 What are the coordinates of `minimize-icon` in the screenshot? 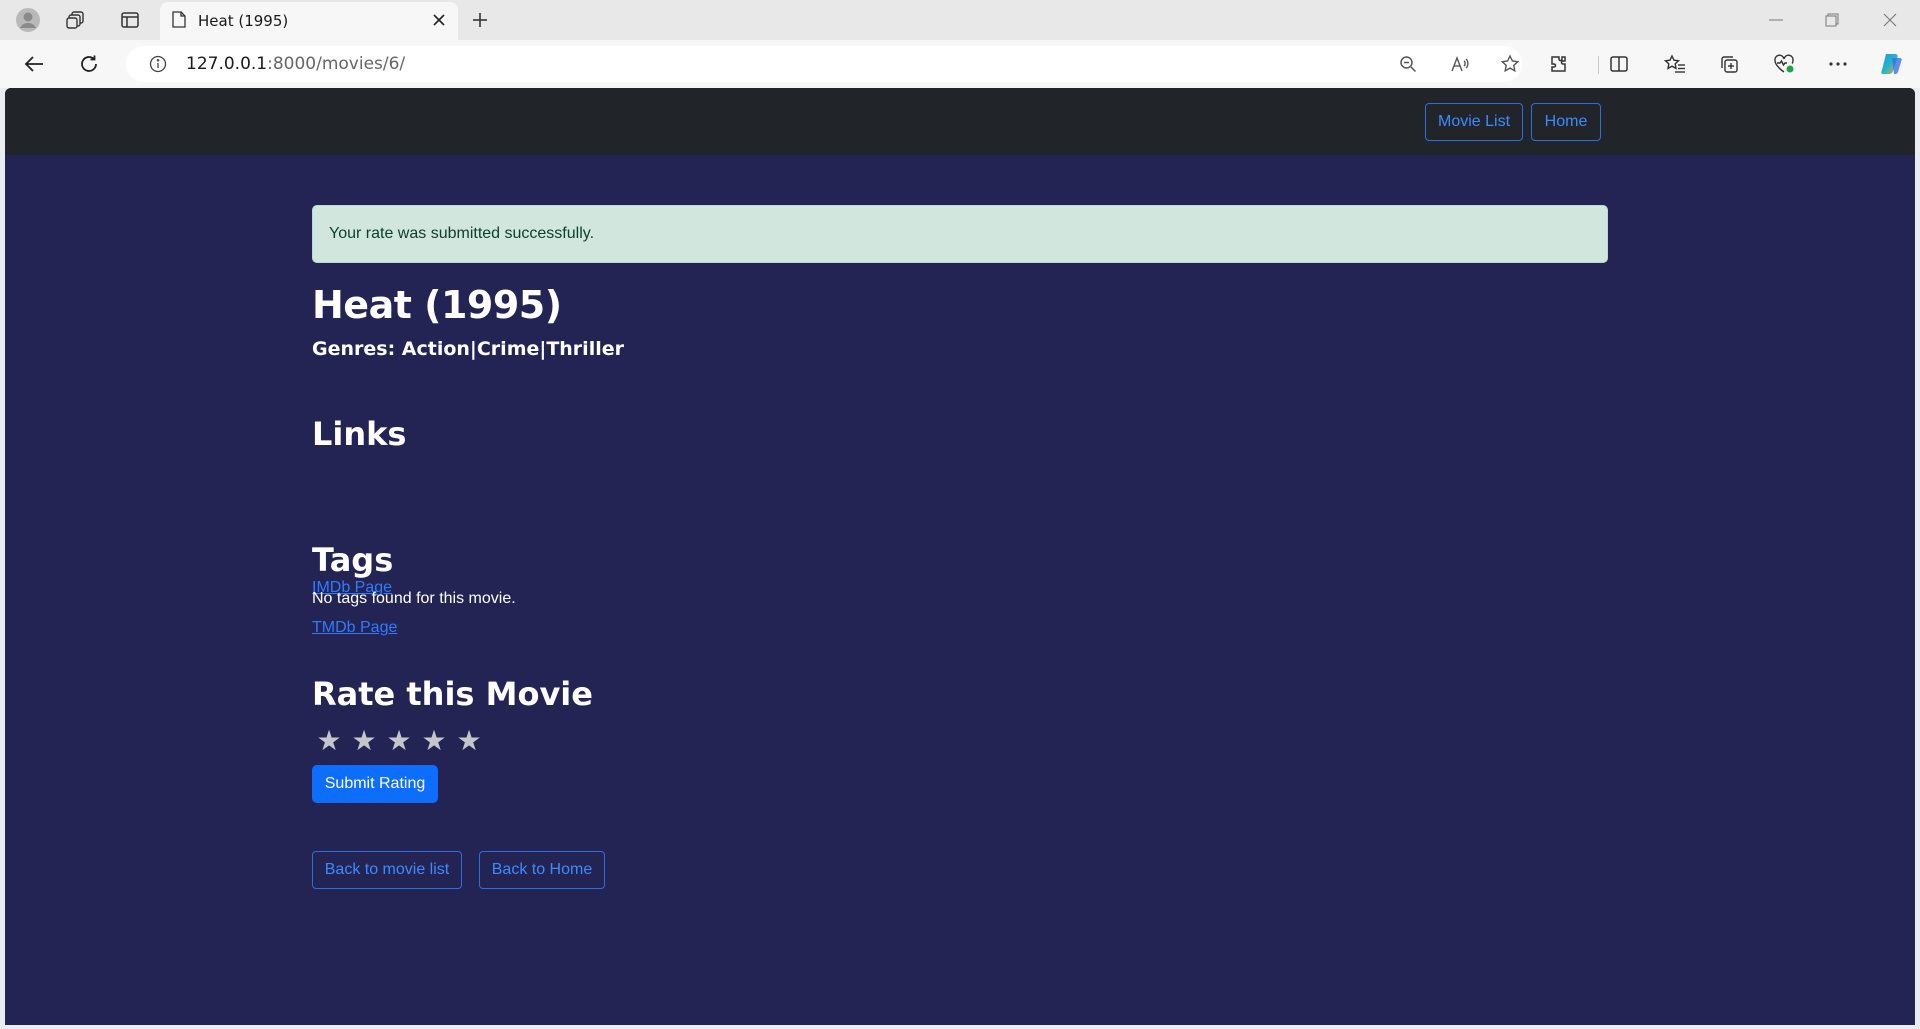 It's located at (1776, 20).